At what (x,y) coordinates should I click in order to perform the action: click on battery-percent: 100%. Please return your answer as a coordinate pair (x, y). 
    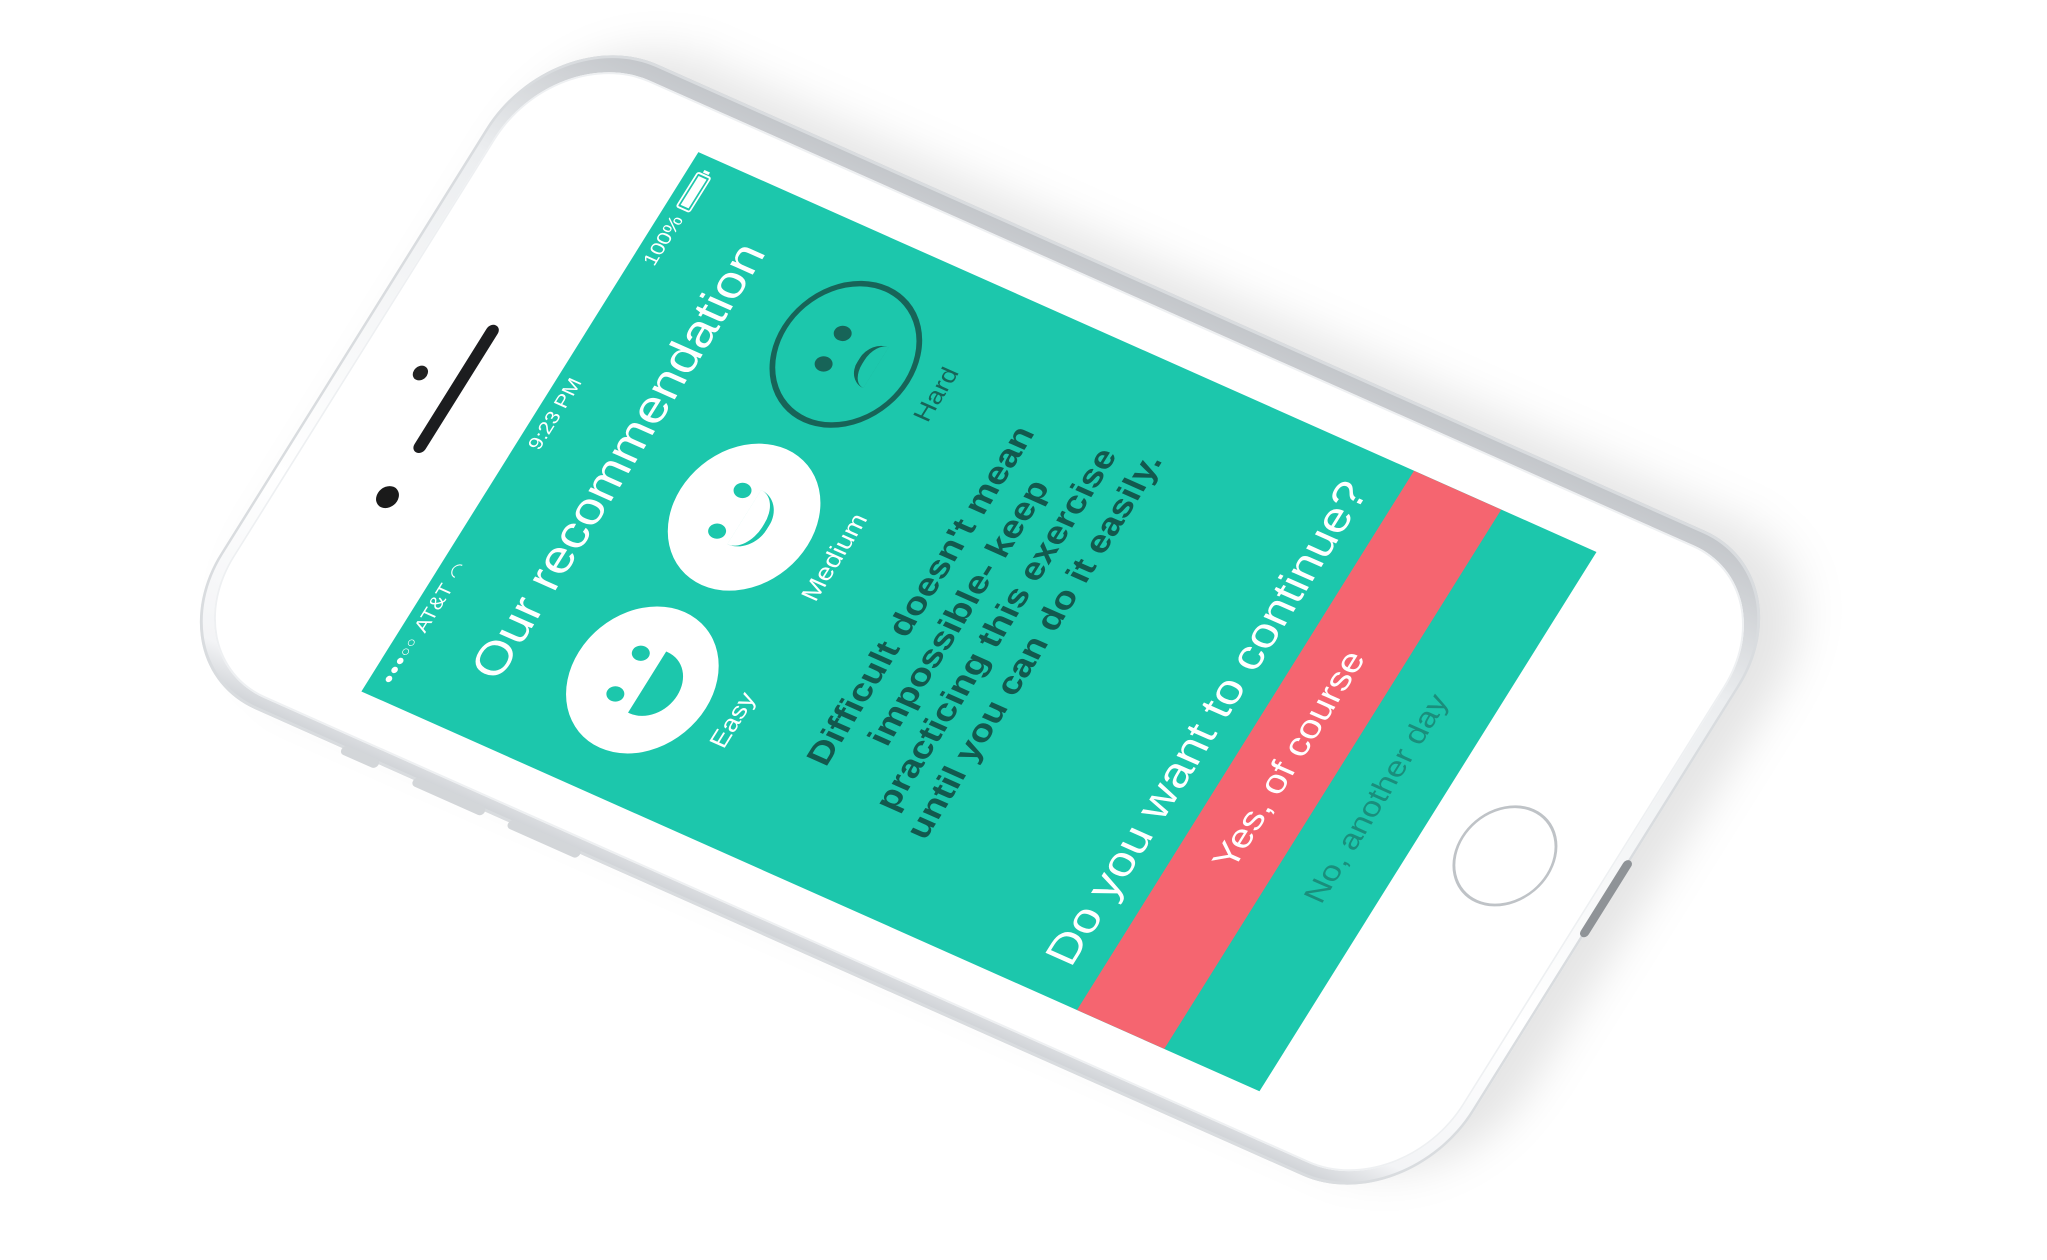
    Looking at the image, I should click on (663, 240).